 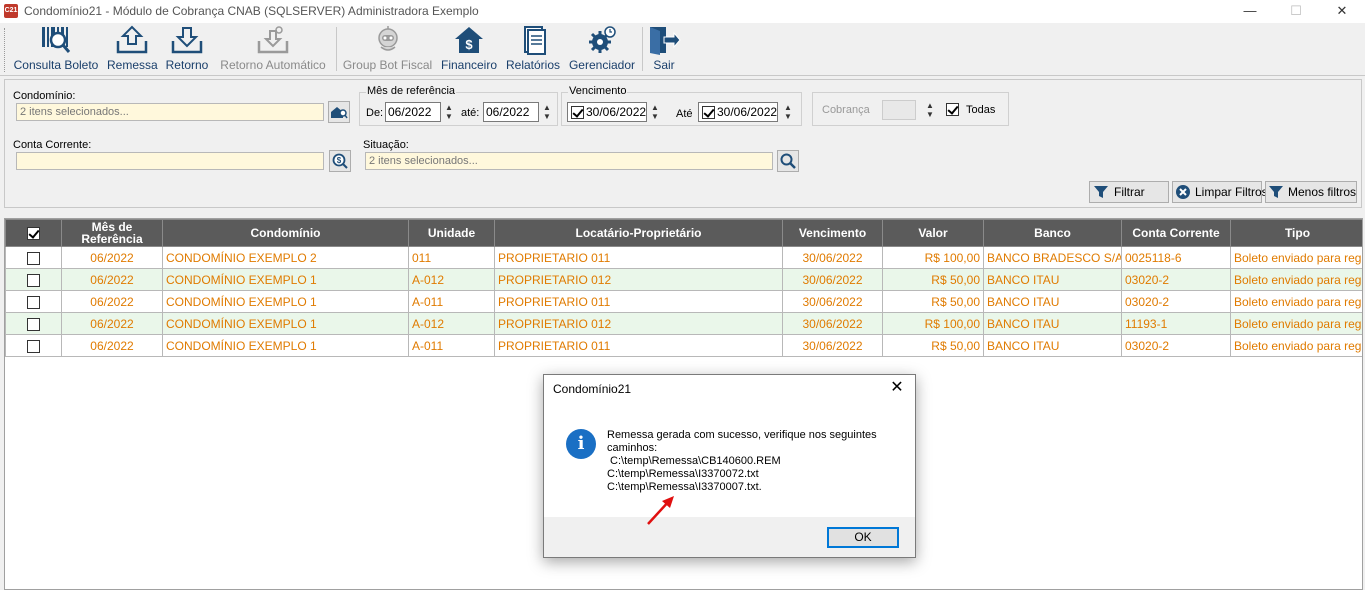 I want to click on dialog-close-button: ✕, so click(x=897, y=388).